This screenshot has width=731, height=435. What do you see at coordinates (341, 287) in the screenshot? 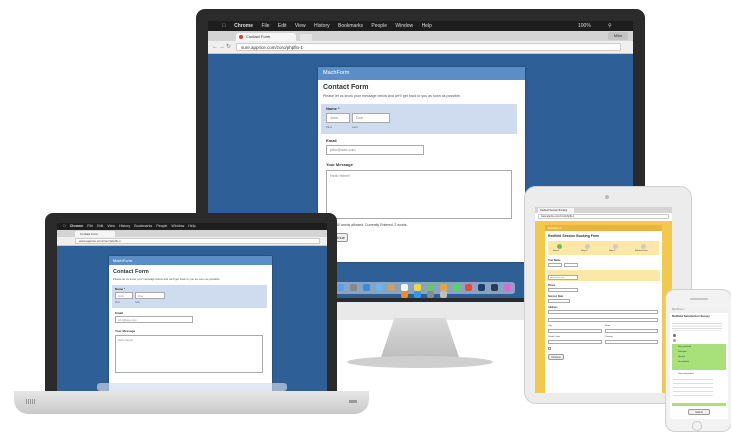
I see `finder-icon` at bounding box center [341, 287].